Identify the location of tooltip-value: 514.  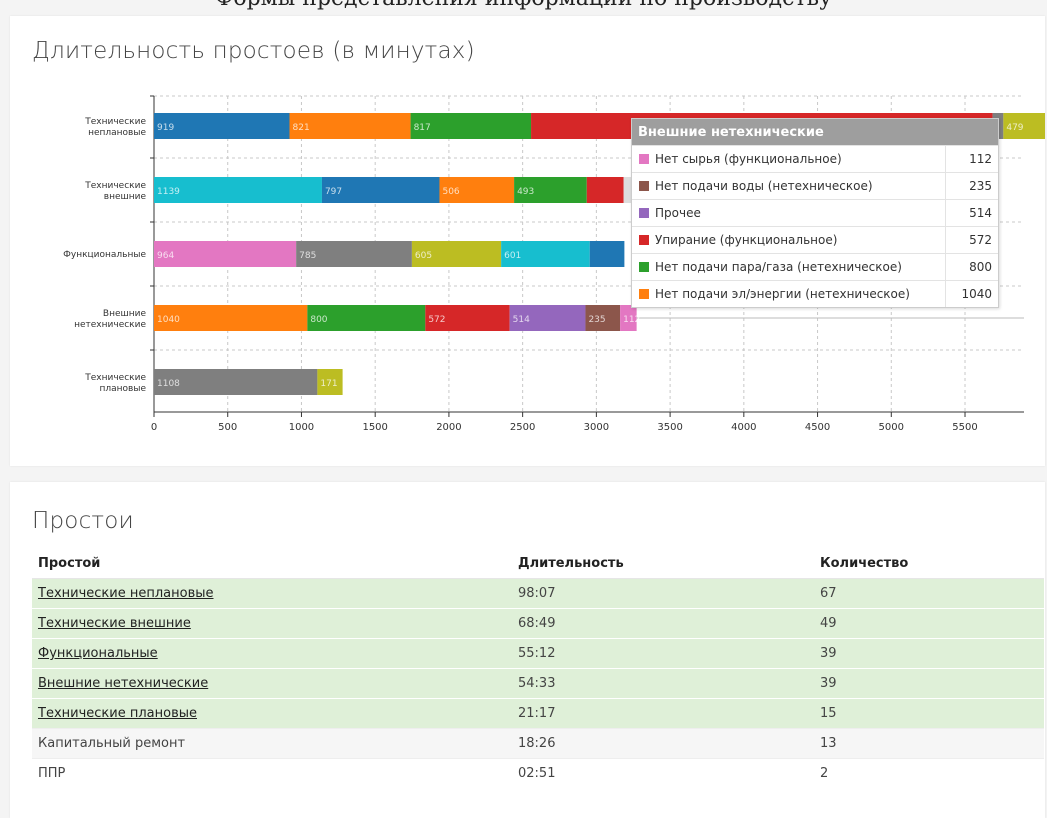
(971, 213).